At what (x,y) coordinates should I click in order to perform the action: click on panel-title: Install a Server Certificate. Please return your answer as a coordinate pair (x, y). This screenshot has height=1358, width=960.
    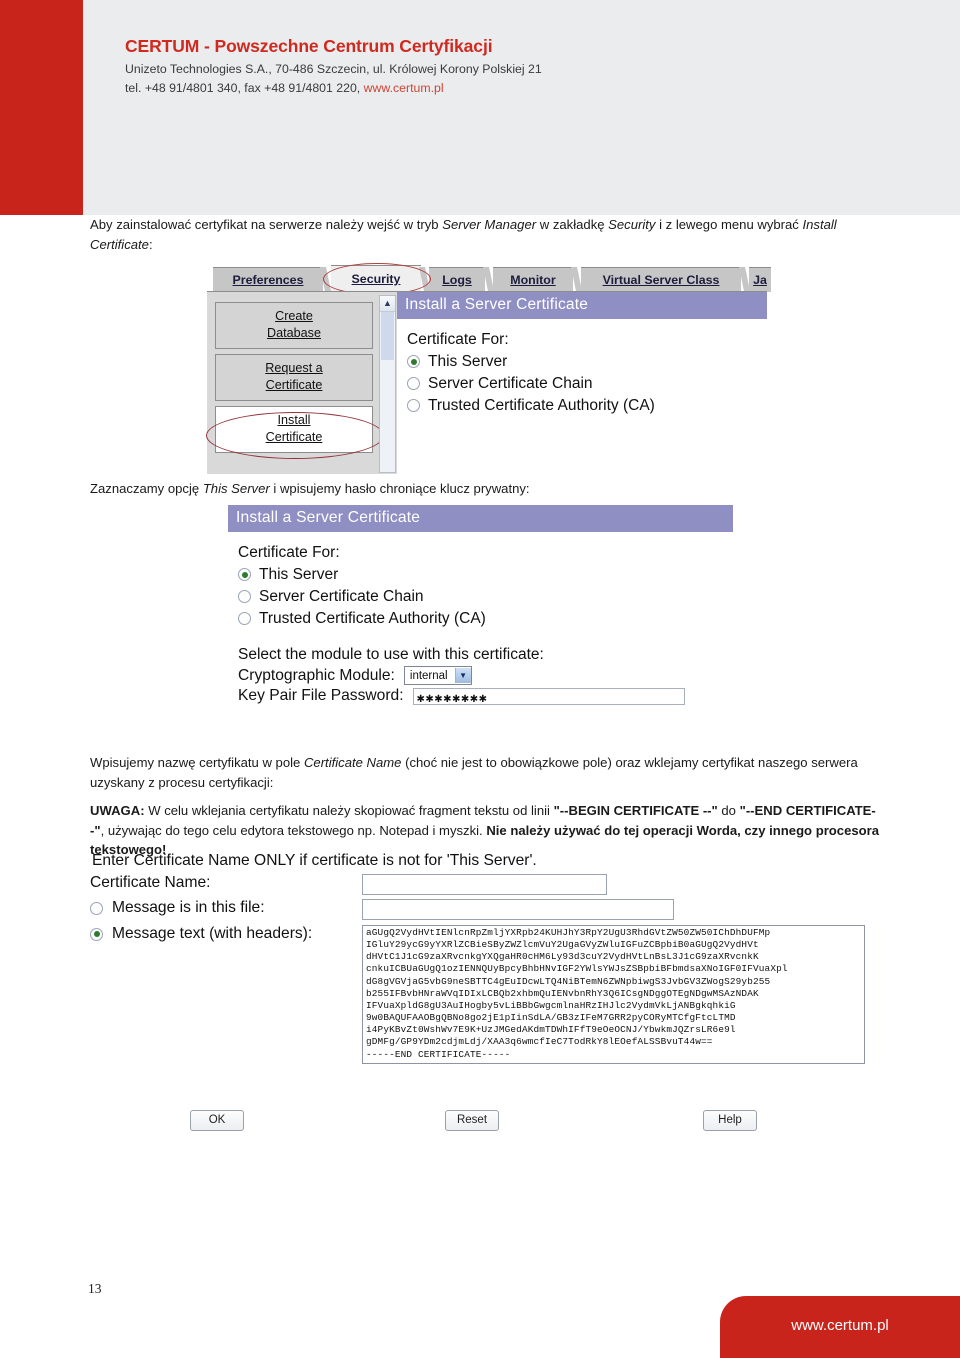
    Looking at the image, I should click on (480, 518).